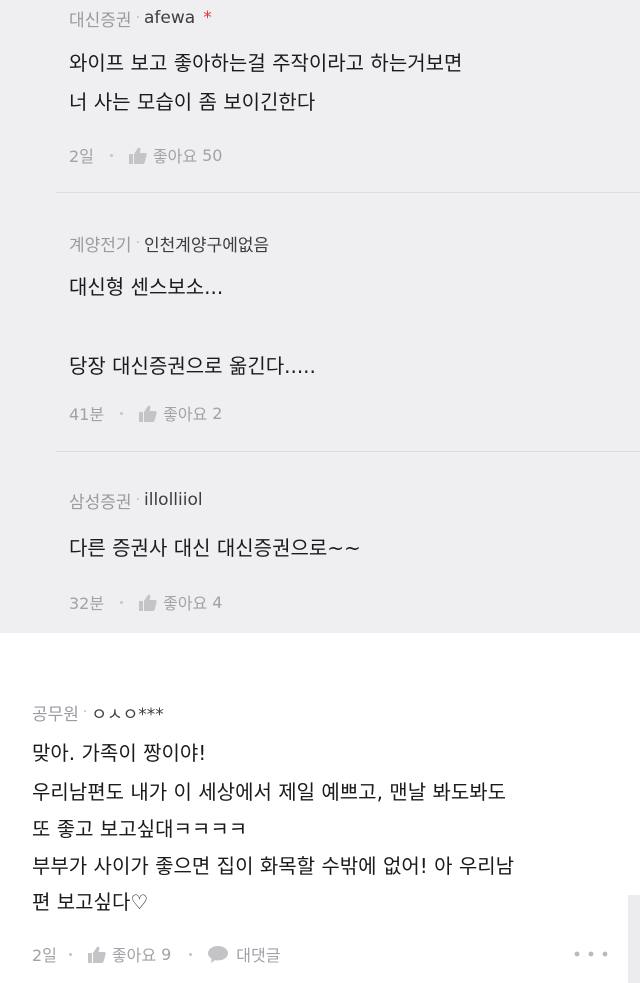 The height and width of the screenshot is (983, 640). Describe the element at coordinates (634, 939) in the screenshot. I see `scrollbar-track` at that location.